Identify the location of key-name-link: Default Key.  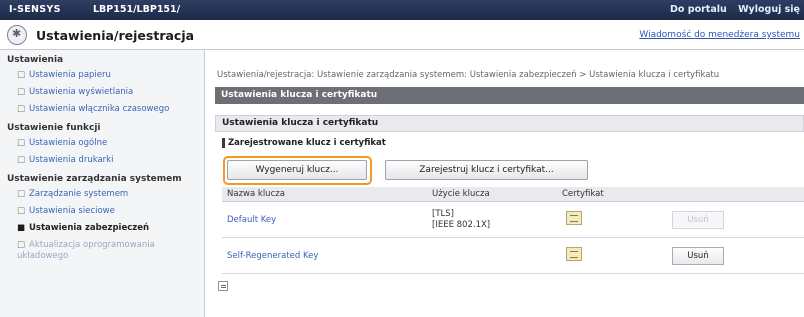
(324, 219).